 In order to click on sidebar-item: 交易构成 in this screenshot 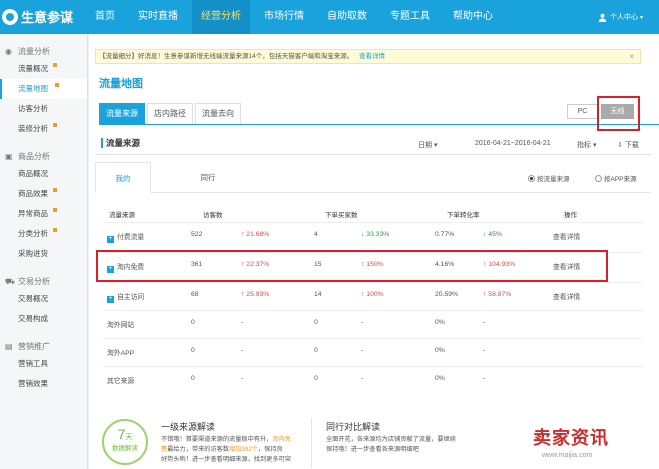, I will do `click(43, 319)`.